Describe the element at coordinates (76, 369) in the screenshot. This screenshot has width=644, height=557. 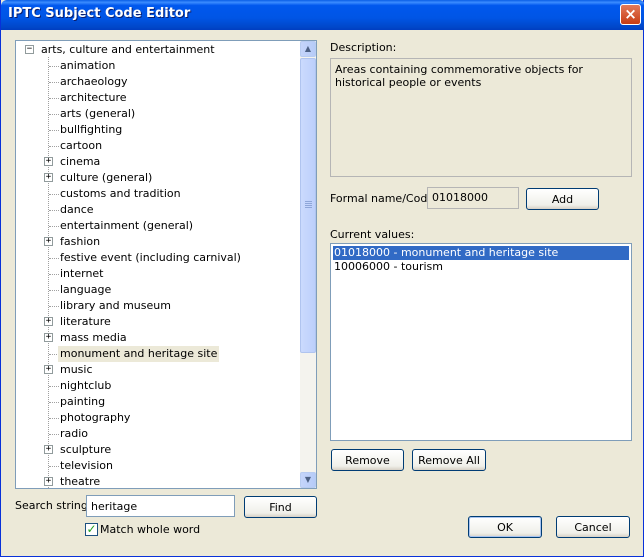
I see `tree-item-label: music` at that location.